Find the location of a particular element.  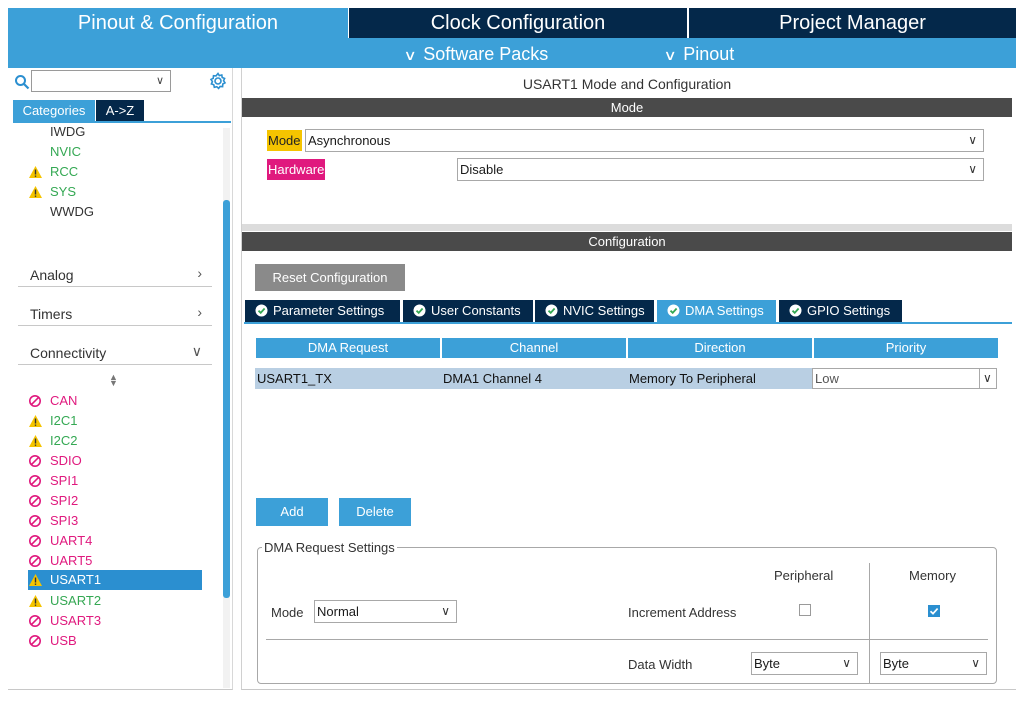

tab-gpio-settings: GPIO Settings is located at coordinates (840, 311).